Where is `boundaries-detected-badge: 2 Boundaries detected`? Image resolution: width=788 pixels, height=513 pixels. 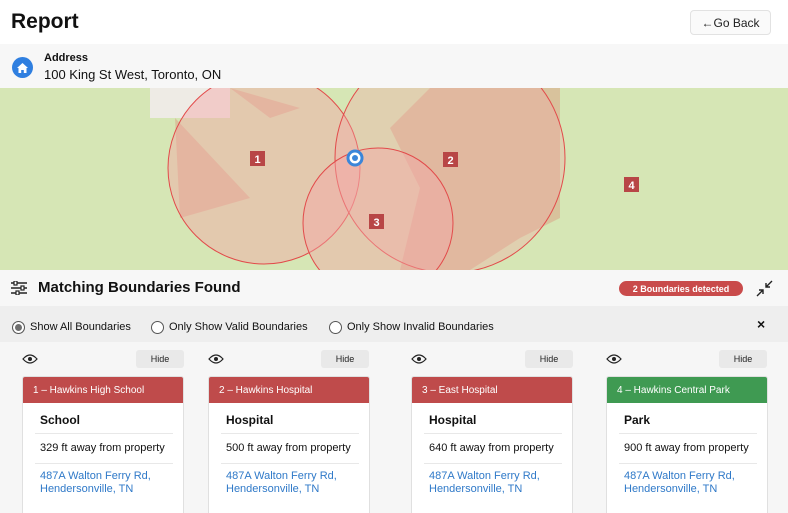 boundaries-detected-badge: 2 Boundaries detected is located at coordinates (681, 288).